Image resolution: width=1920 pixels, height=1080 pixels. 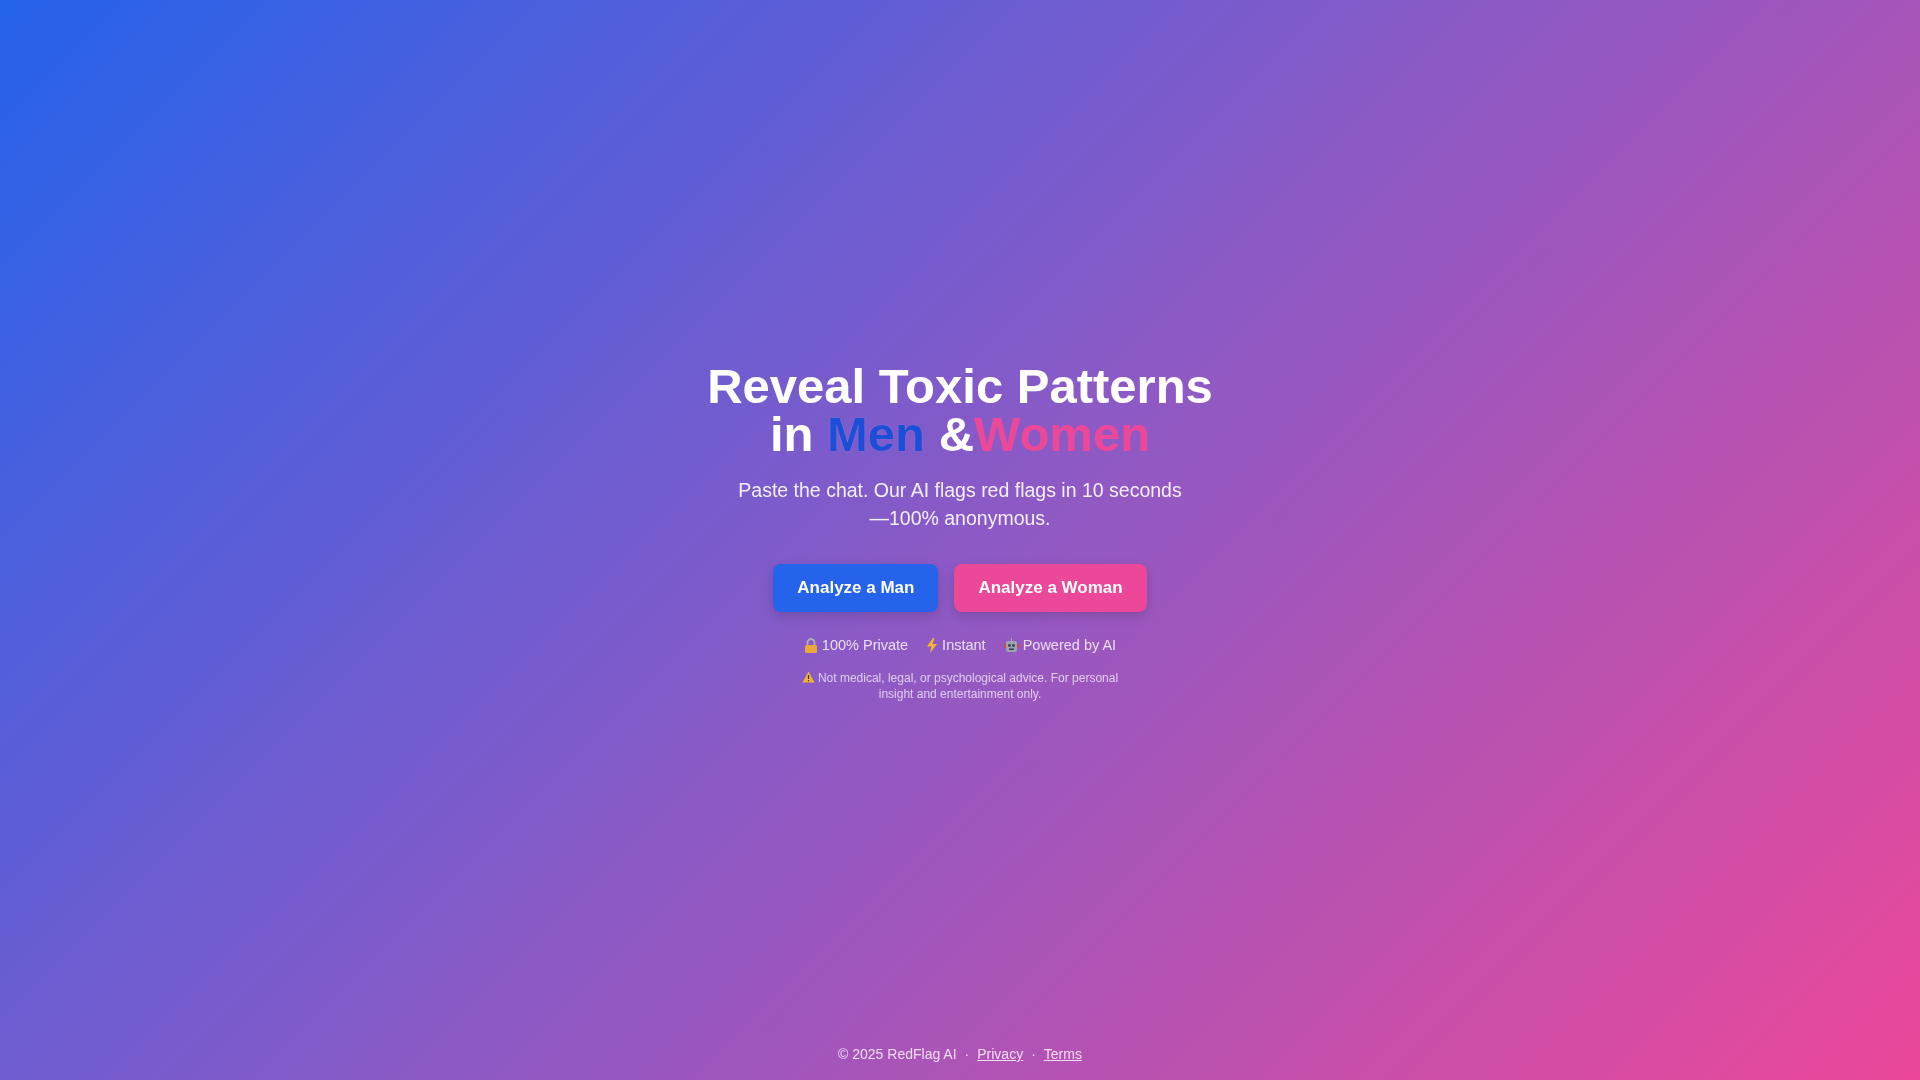 What do you see at coordinates (1062, 1054) in the screenshot?
I see `footer-link: Terms` at bounding box center [1062, 1054].